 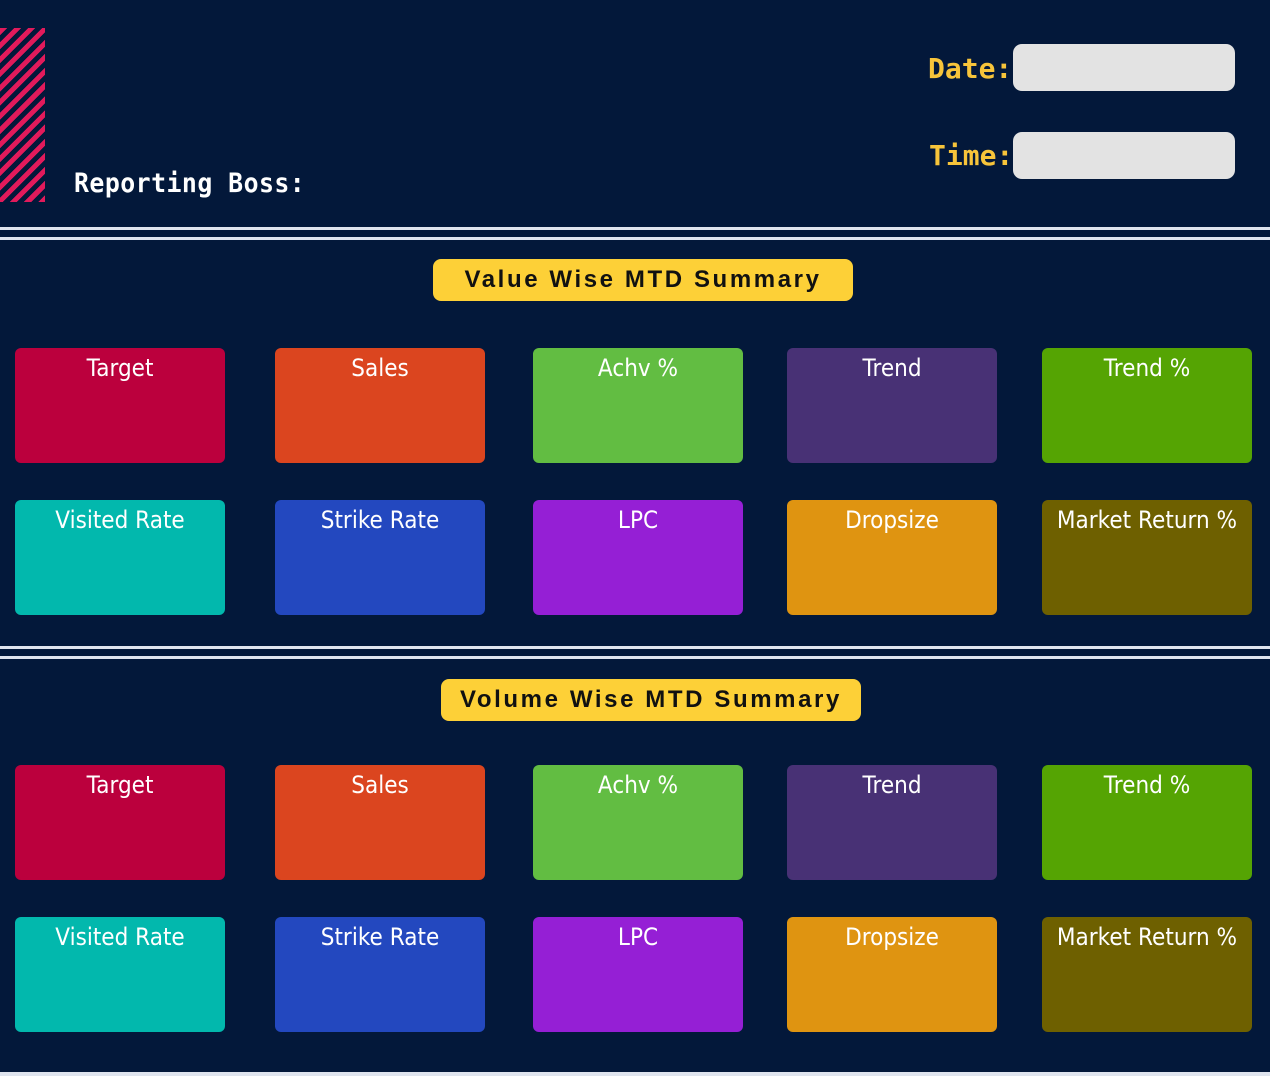 What do you see at coordinates (635, 652) in the screenshot?
I see `section-divider` at bounding box center [635, 652].